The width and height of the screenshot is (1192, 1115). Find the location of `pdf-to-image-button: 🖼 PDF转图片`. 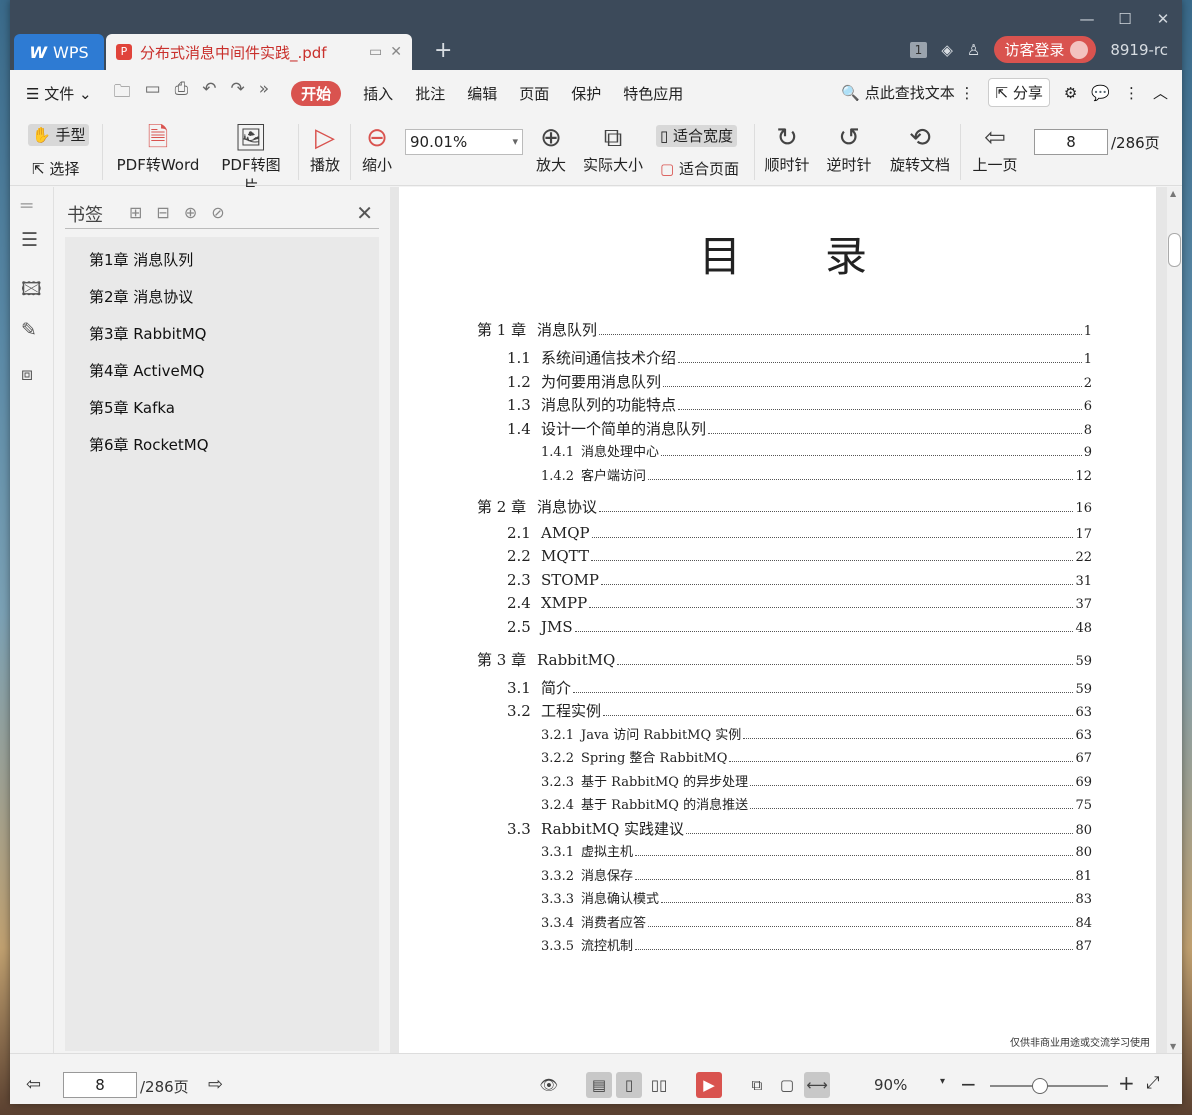

pdf-to-image-button: 🖼 PDF转图片 is located at coordinates (251, 159).